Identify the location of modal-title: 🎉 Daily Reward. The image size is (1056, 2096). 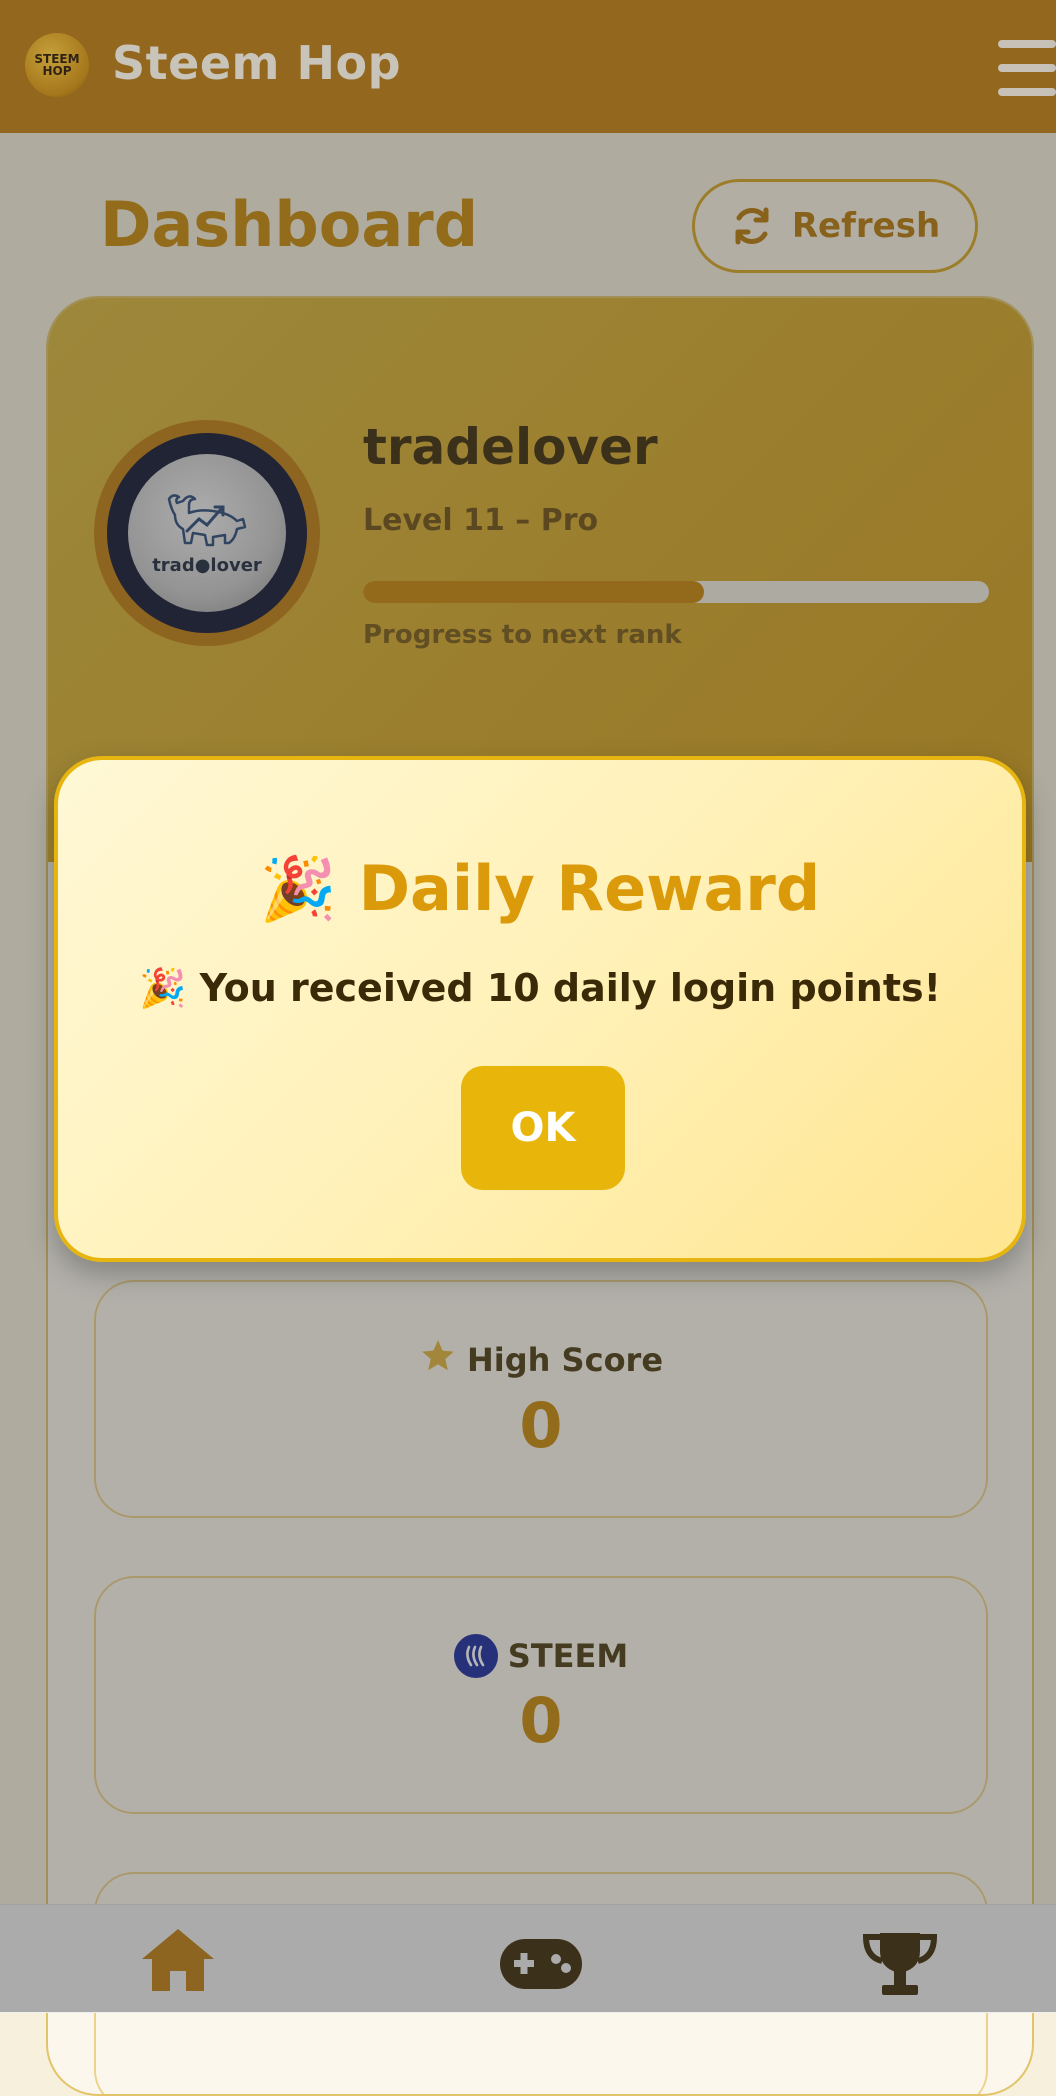
(540, 889).